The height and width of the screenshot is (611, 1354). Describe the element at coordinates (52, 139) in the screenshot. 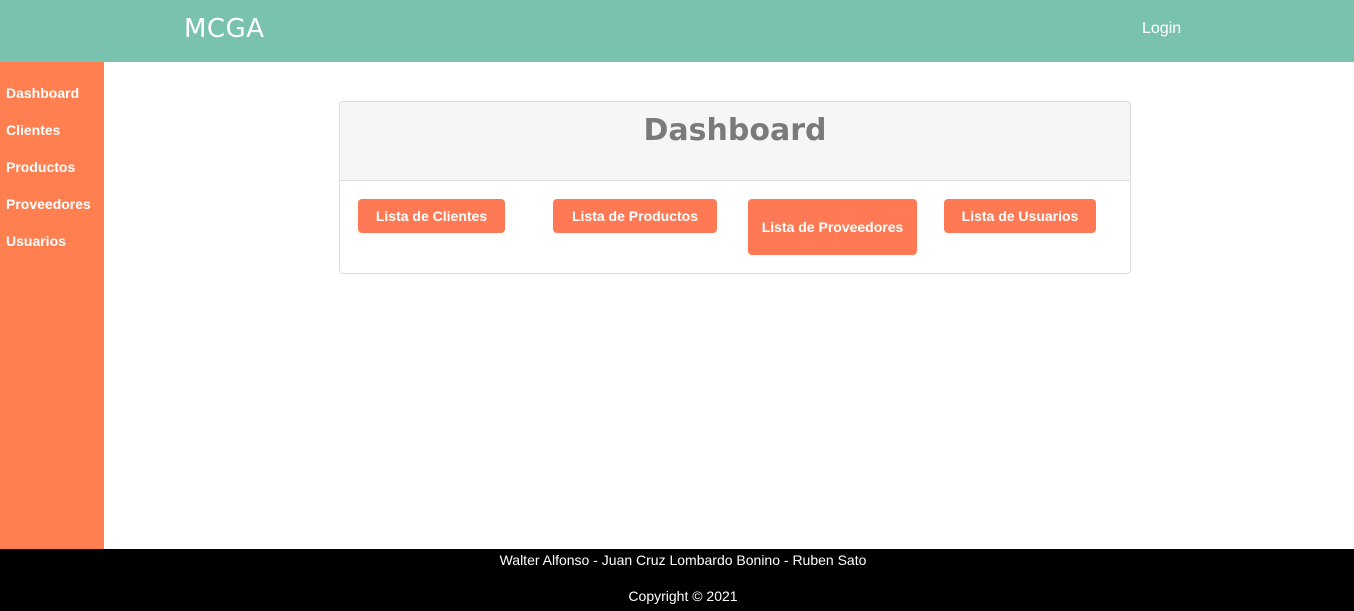

I see `sidebar-item-clientes: Clientes` at that location.